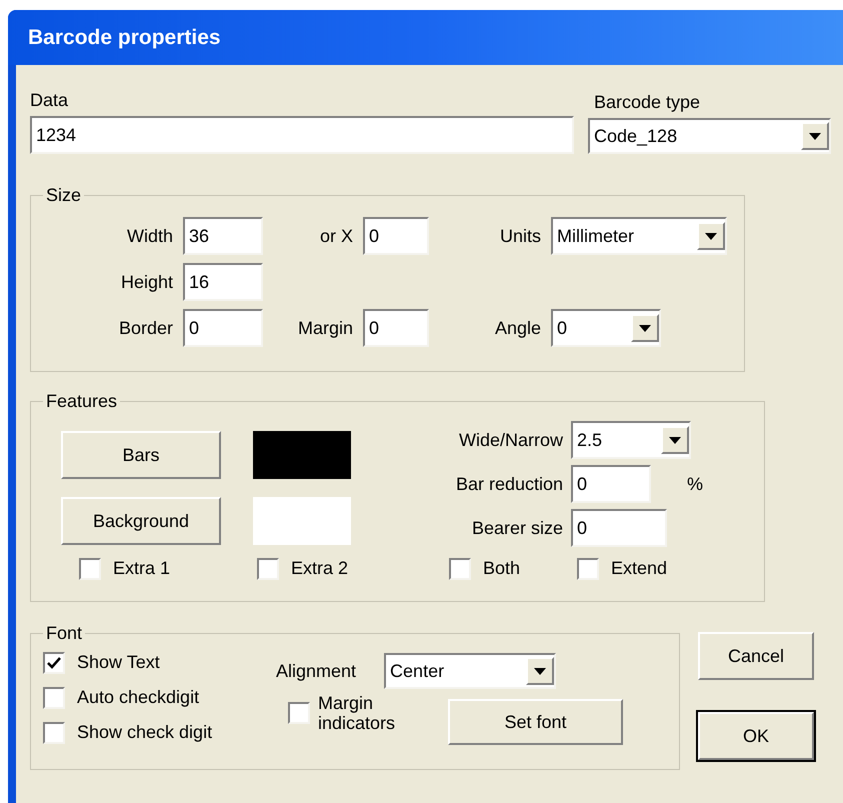 This screenshot has height=803, width=843. I want to click on field-label: %, so click(695, 484).